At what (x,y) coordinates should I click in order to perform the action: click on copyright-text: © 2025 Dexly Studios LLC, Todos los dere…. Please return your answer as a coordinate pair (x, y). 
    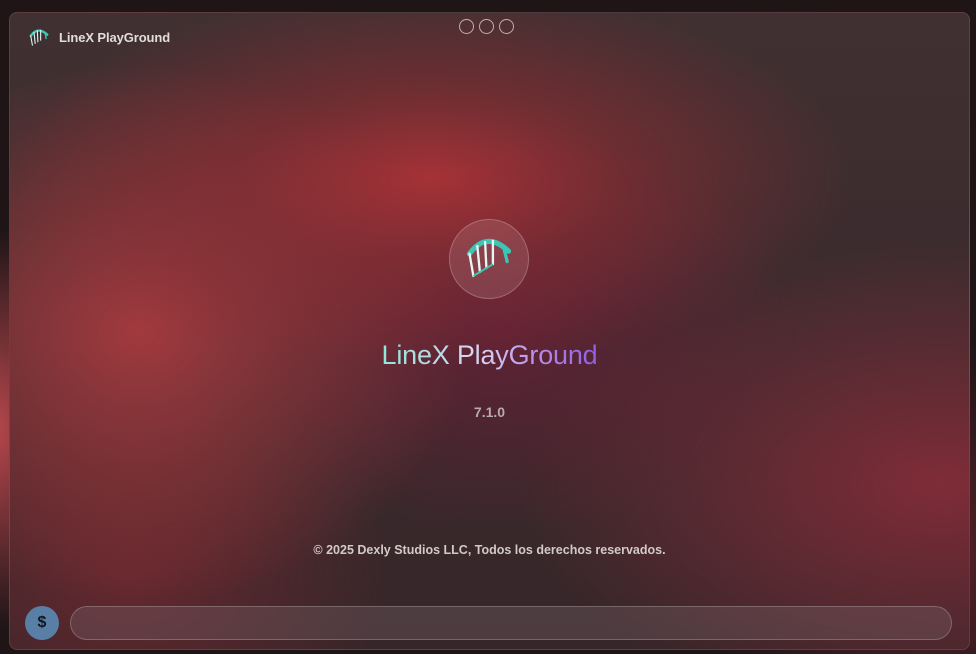
    Looking at the image, I should click on (489, 550).